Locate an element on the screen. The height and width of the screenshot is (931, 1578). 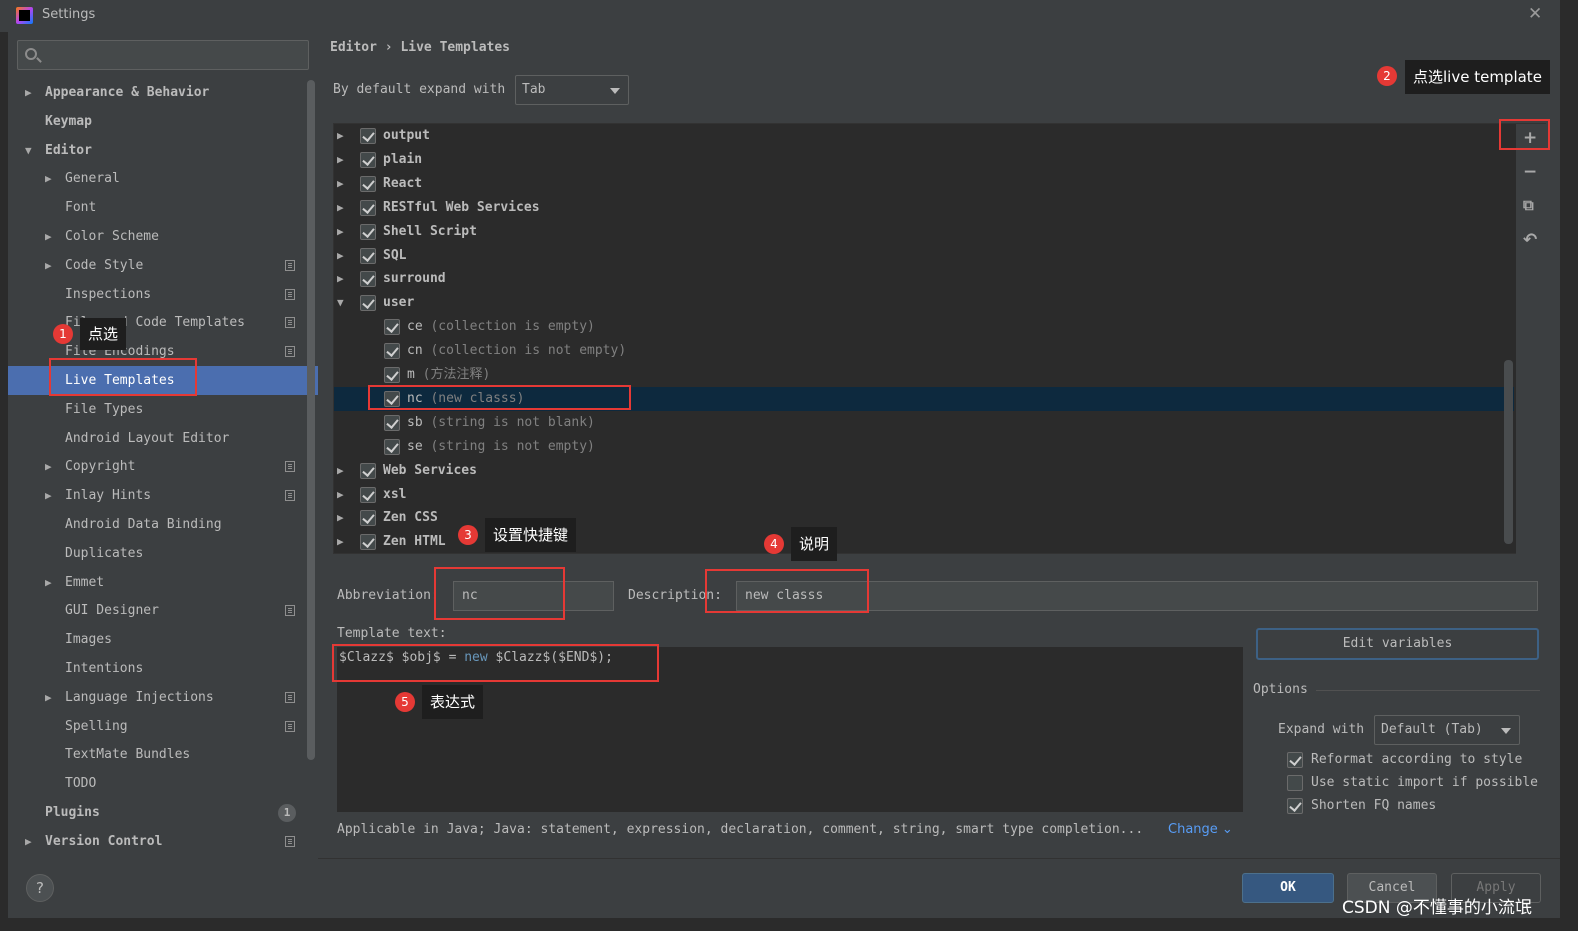
sidebar-item: Keymap is located at coordinates (158, 121).